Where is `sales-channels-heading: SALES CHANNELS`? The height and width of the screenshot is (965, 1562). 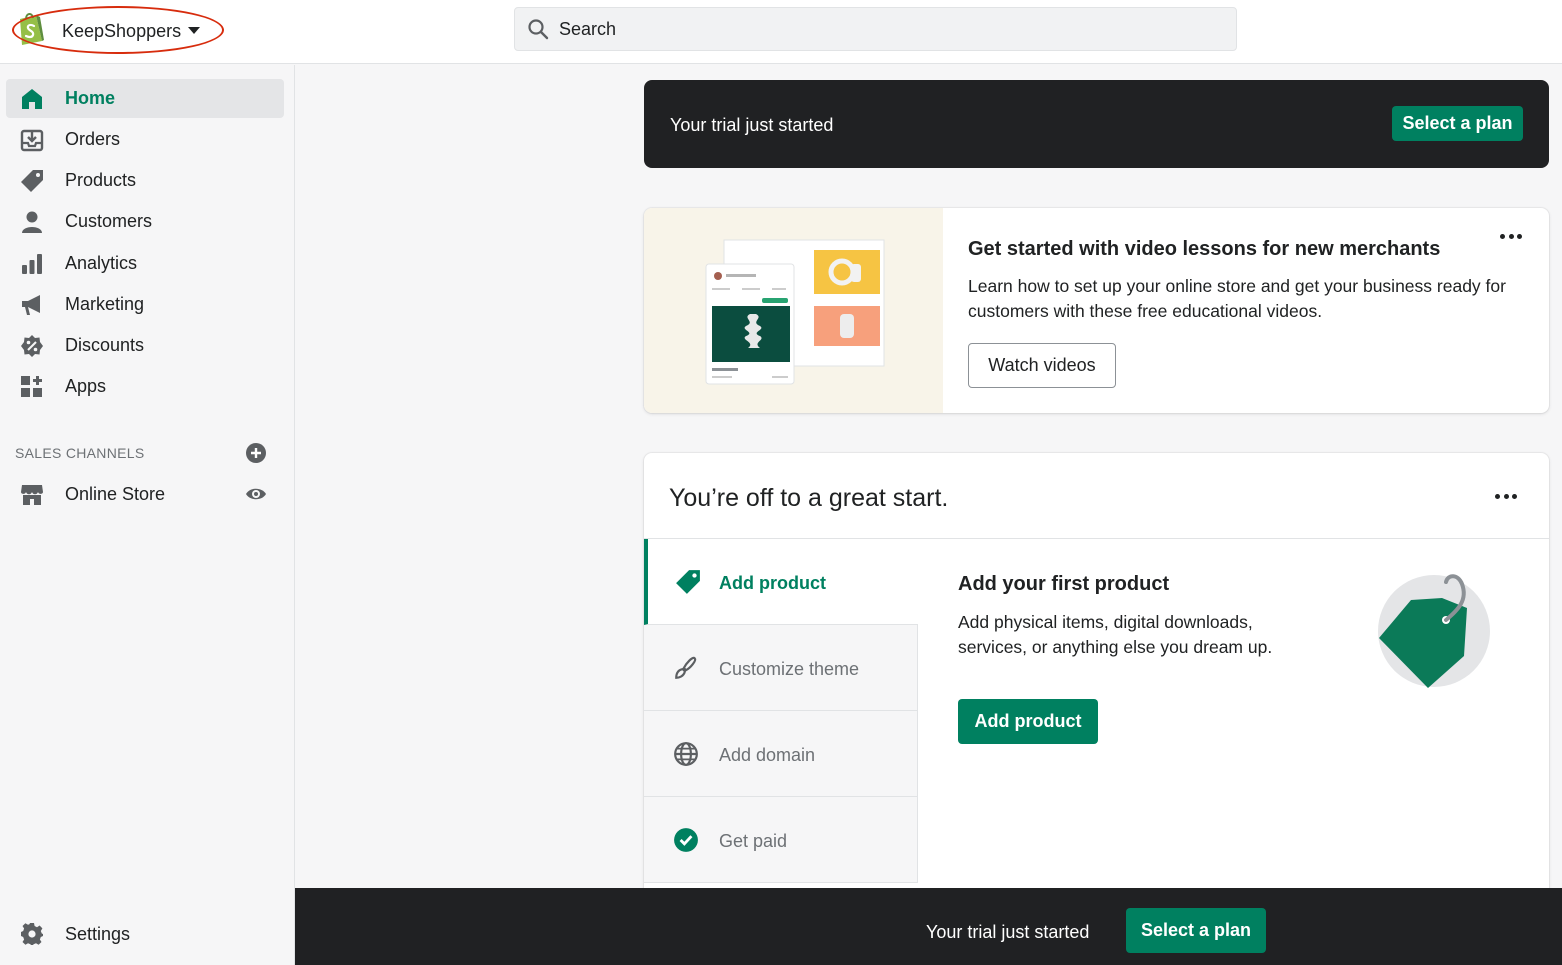
sales-channels-heading: SALES CHANNELS is located at coordinates (80, 453).